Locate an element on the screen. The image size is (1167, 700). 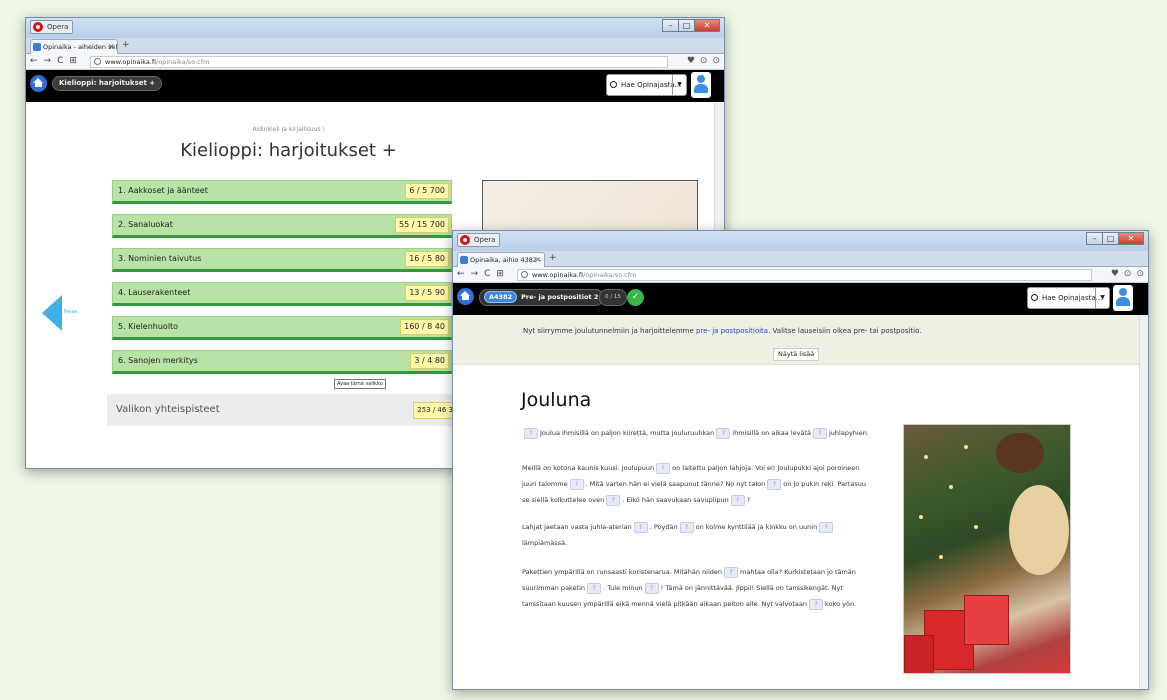
search-icon is located at coordinates (1034, 297).